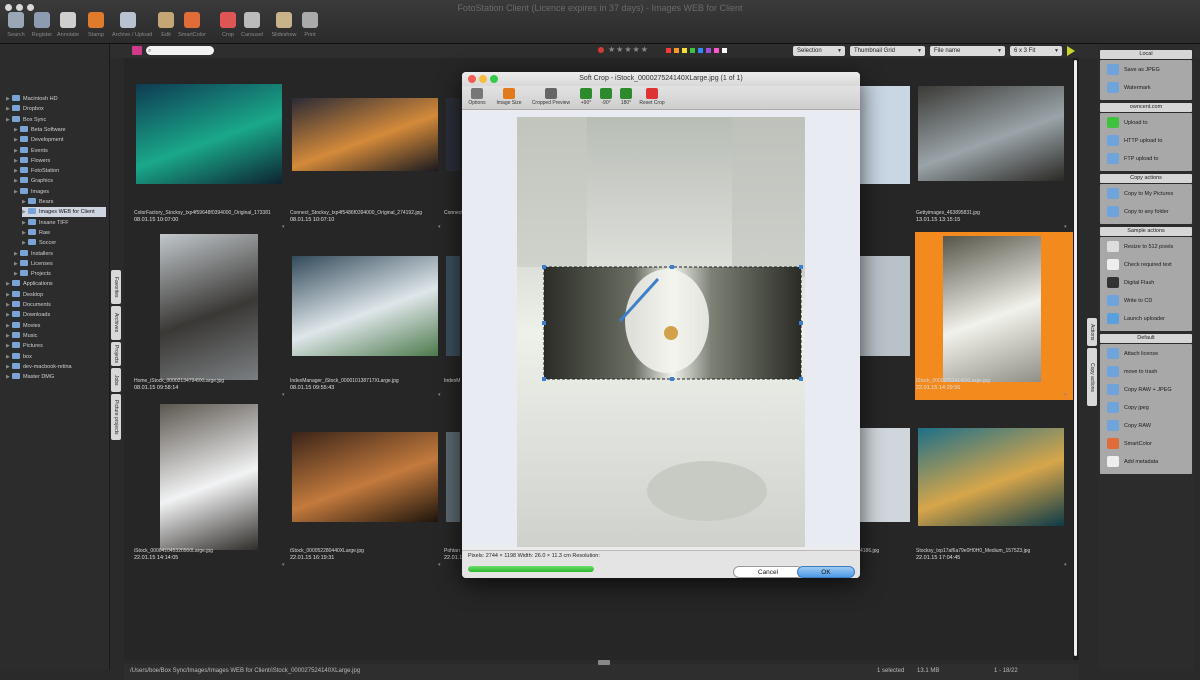 The width and height of the screenshot is (1200, 680). I want to click on crop-handle-bl, so click(544, 379).